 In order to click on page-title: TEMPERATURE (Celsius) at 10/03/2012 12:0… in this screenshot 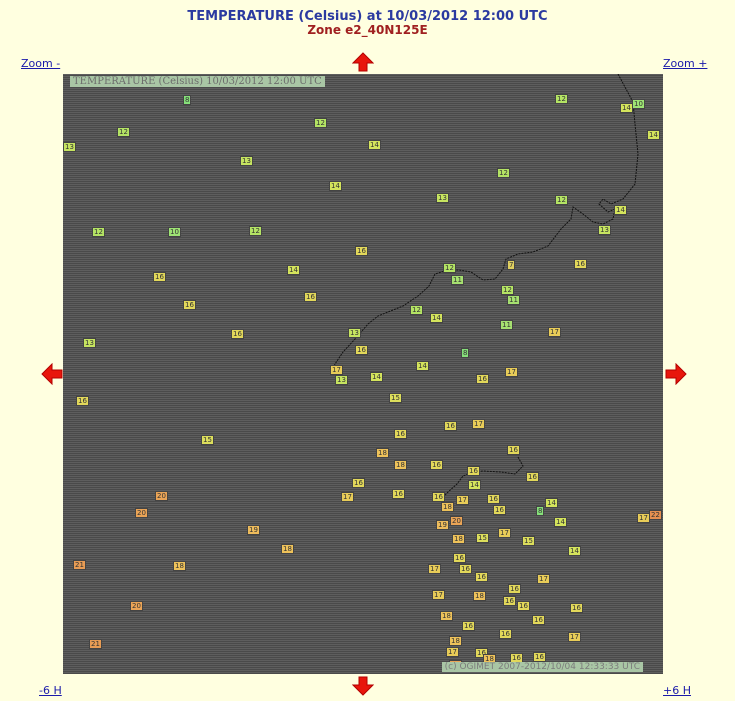, I will do `click(367, 16)`.